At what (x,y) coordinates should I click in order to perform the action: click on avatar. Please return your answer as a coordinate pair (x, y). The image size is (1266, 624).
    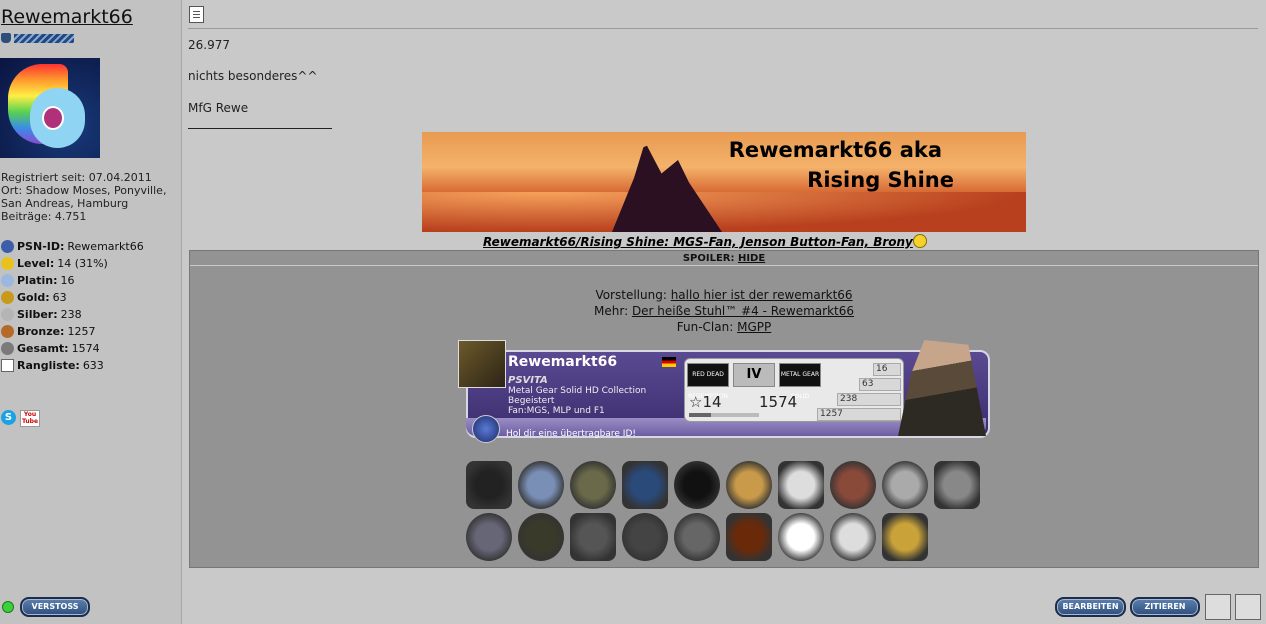
    Looking at the image, I should click on (50, 108).